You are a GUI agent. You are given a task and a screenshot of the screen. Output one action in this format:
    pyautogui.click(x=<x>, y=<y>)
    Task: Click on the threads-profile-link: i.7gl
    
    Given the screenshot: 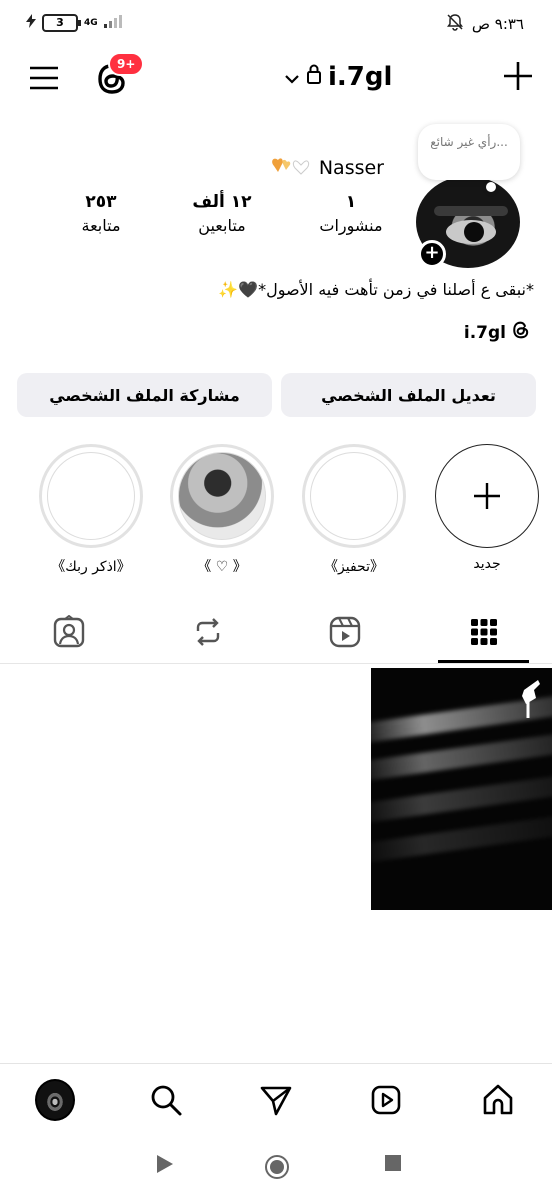 What is the action you would take?
    pyautogui.click(x=497, y=332)
    